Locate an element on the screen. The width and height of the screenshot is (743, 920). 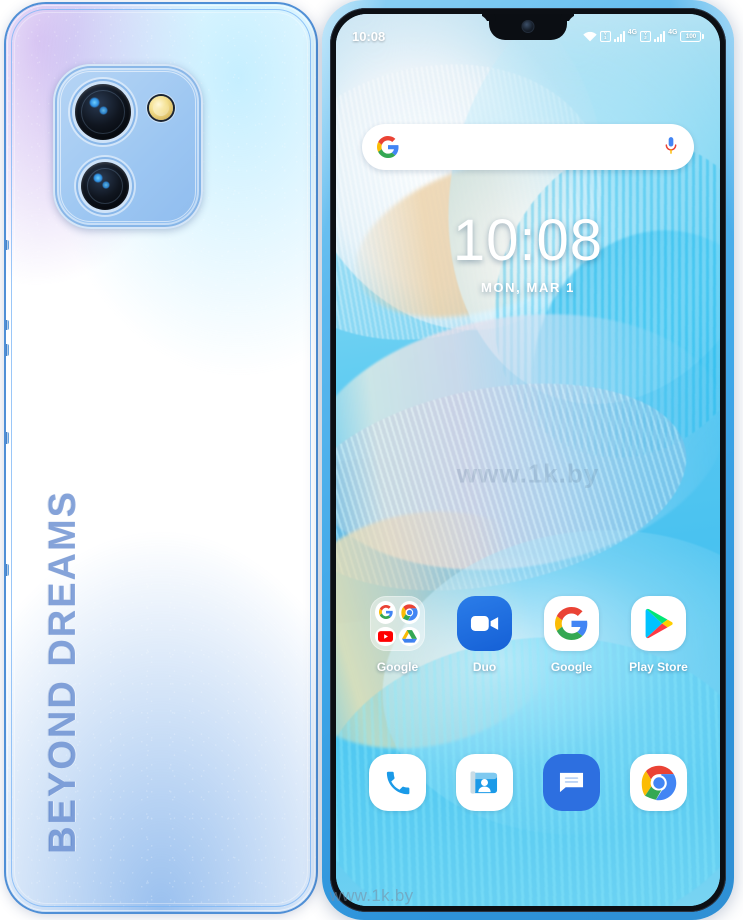
brand-slogan: BEYOND DREAMS is located at coordinates (63, 672).